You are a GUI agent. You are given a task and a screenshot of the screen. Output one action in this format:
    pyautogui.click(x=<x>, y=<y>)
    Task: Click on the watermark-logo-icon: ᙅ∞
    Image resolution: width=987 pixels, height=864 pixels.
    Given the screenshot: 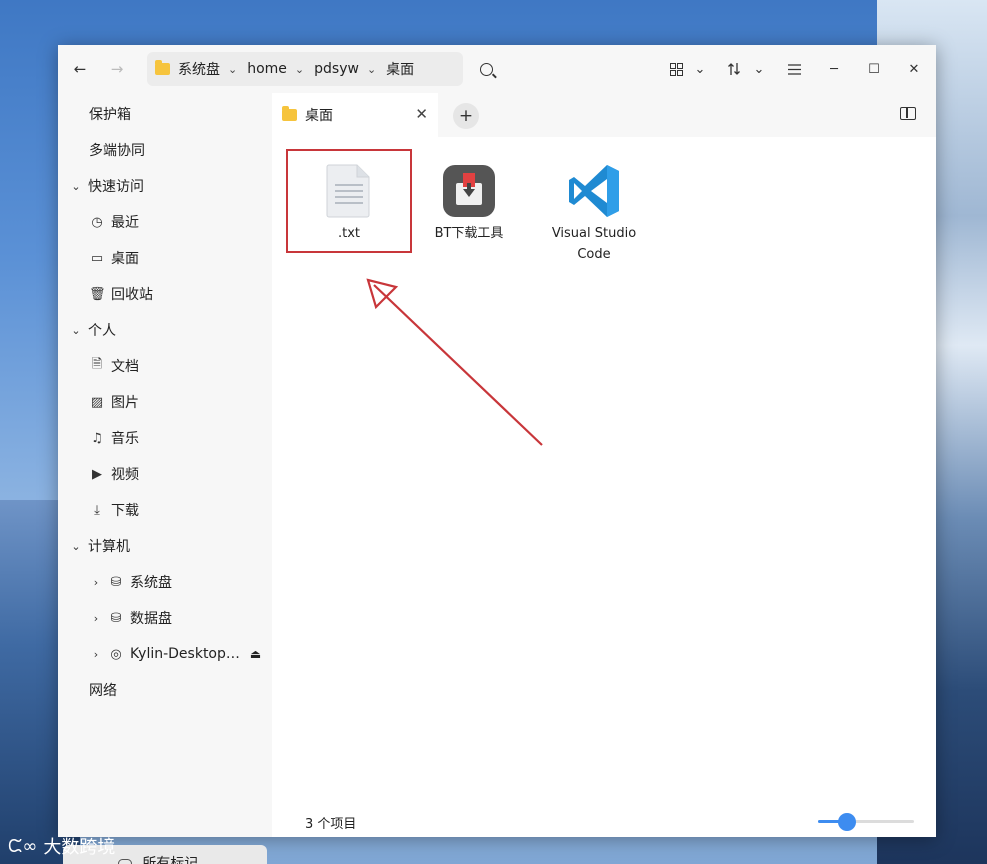 What is the action you would take?
    pyautogui.click(x=23, y=846)
    